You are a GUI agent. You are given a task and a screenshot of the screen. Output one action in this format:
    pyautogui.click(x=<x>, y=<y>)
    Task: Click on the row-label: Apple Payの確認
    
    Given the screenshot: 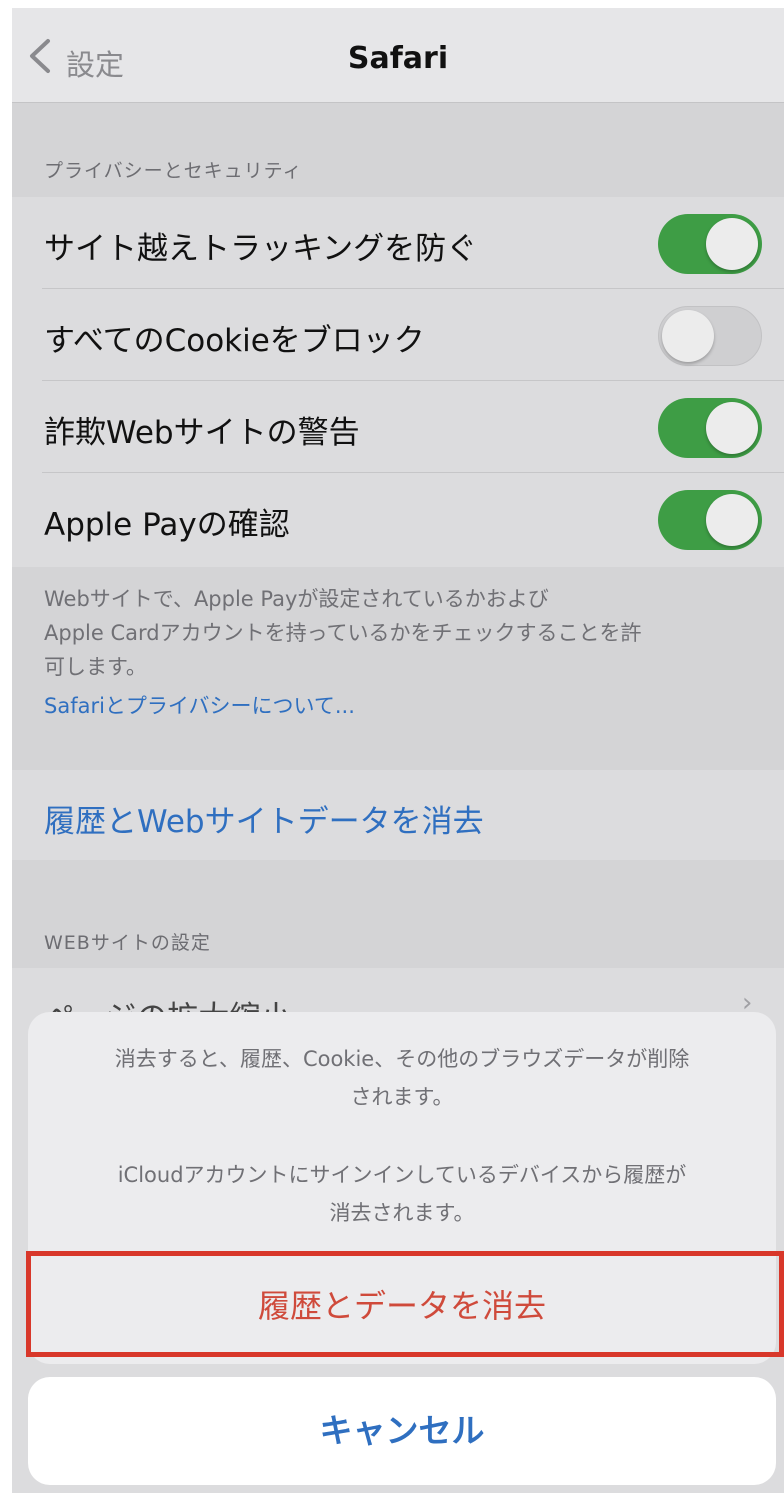 What is the action you would take?
    pyautogui.click(x=167, y=525)
    